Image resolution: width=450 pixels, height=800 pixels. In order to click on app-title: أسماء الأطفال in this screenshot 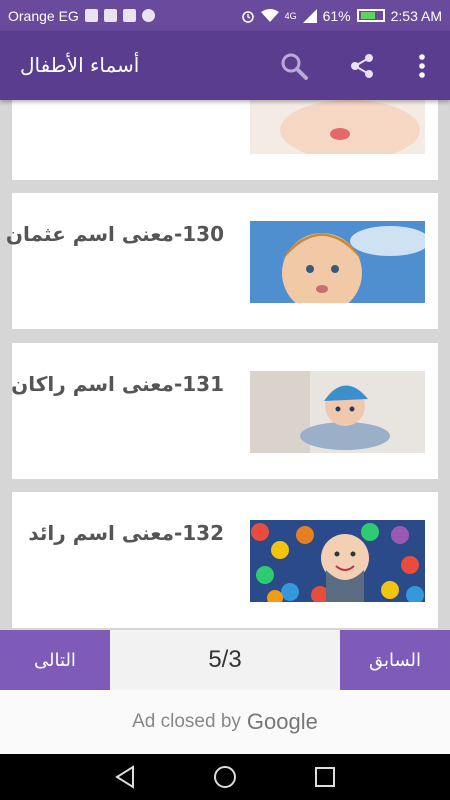, I will do `click(80, 65)`.